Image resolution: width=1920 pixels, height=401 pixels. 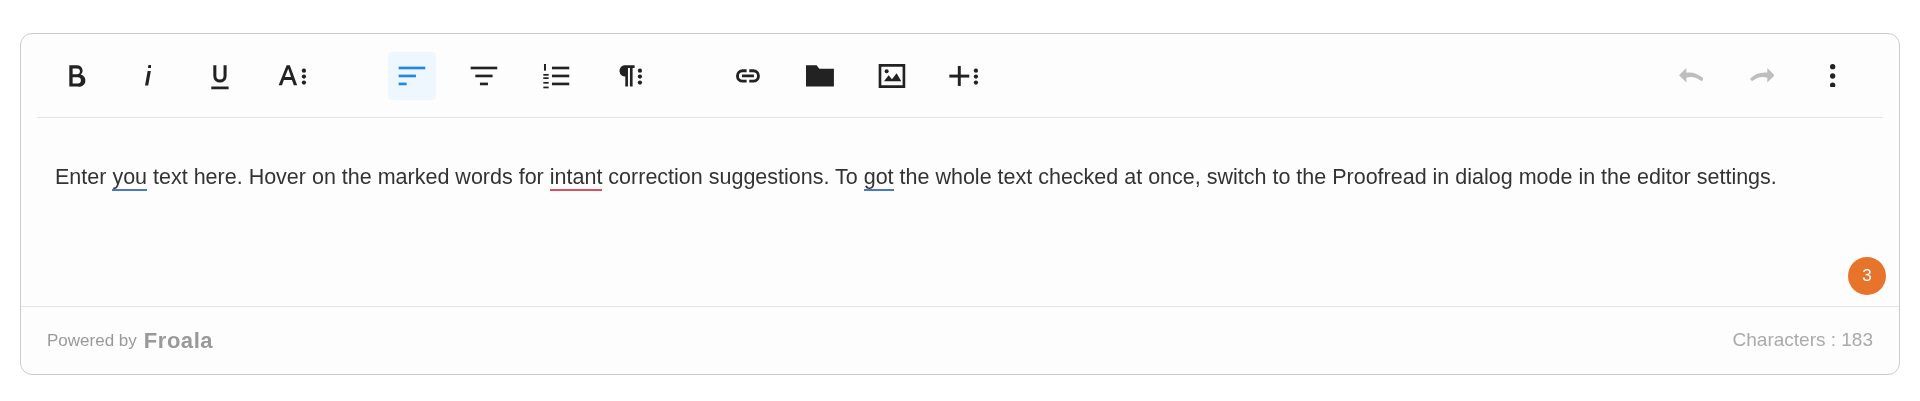 What do you see at coordinates (1802, 340) in the screenshot?
I see `character-counter: Characters : 183` at bounding box center [1802, 340].